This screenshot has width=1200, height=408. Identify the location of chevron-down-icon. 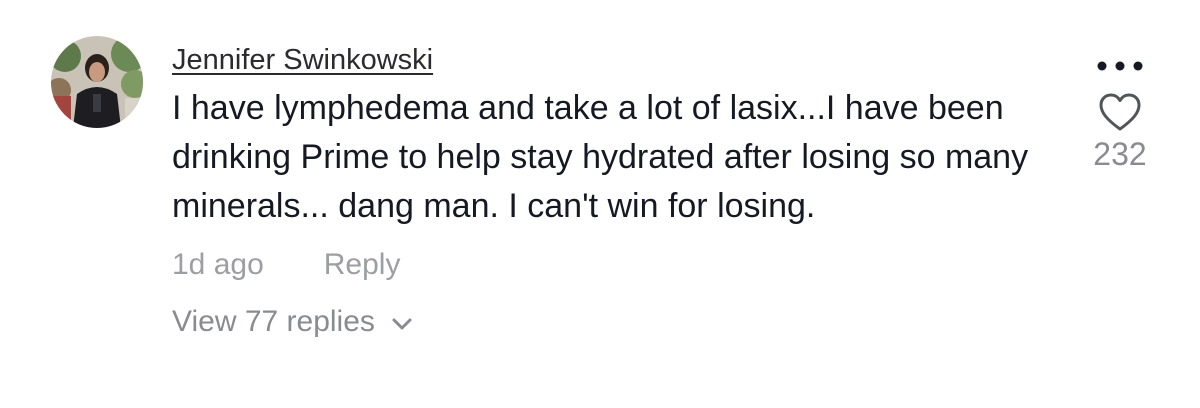
(402, 322).